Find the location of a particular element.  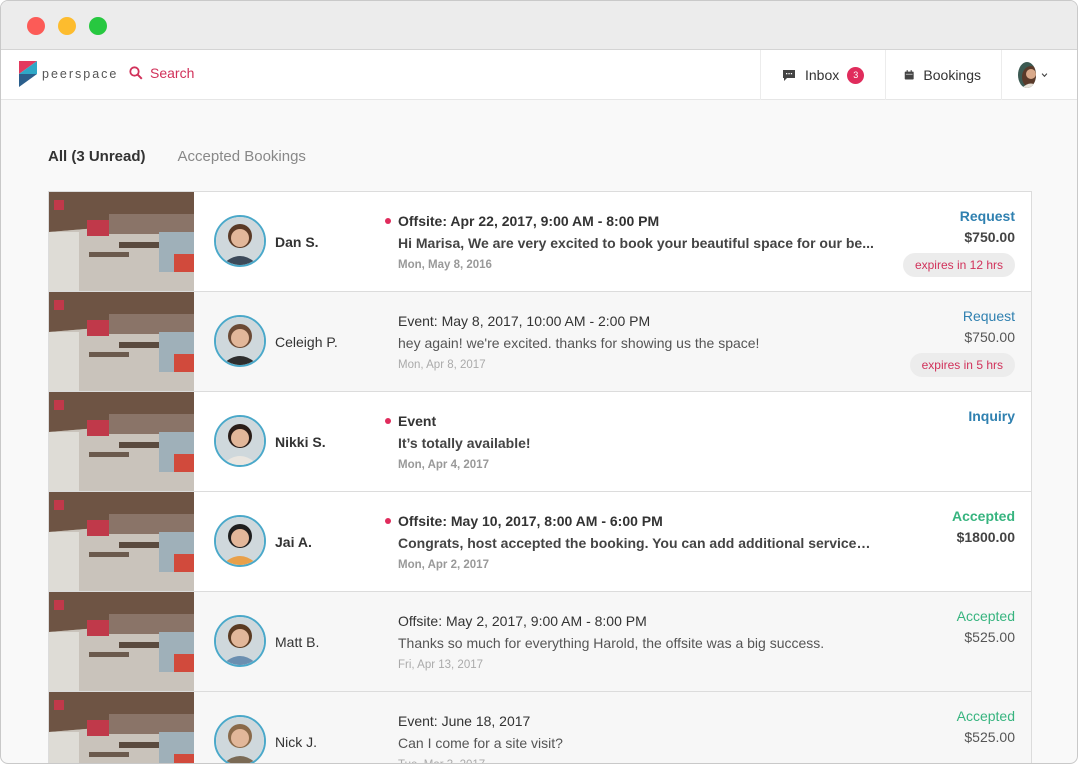

logo-text: peerspace is located at coordinates (80, 74).